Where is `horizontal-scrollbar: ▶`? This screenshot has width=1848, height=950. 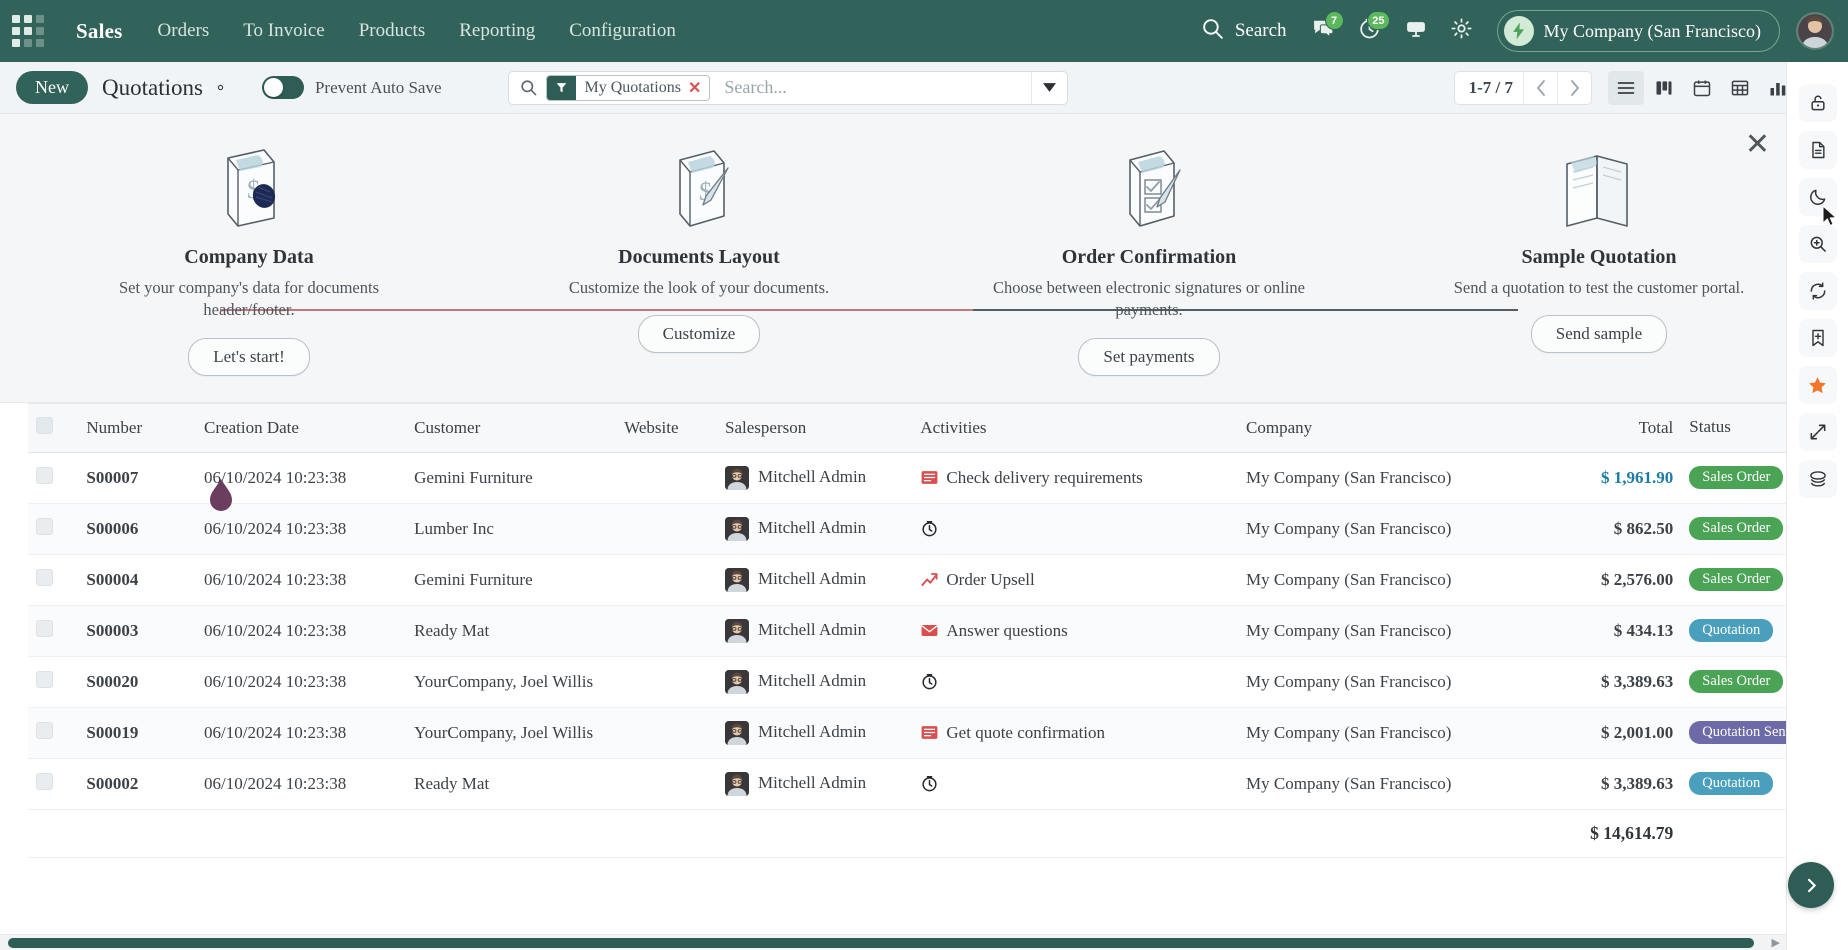 horizontal-scrollbar: ▶ is located at coordinates (893, 942).